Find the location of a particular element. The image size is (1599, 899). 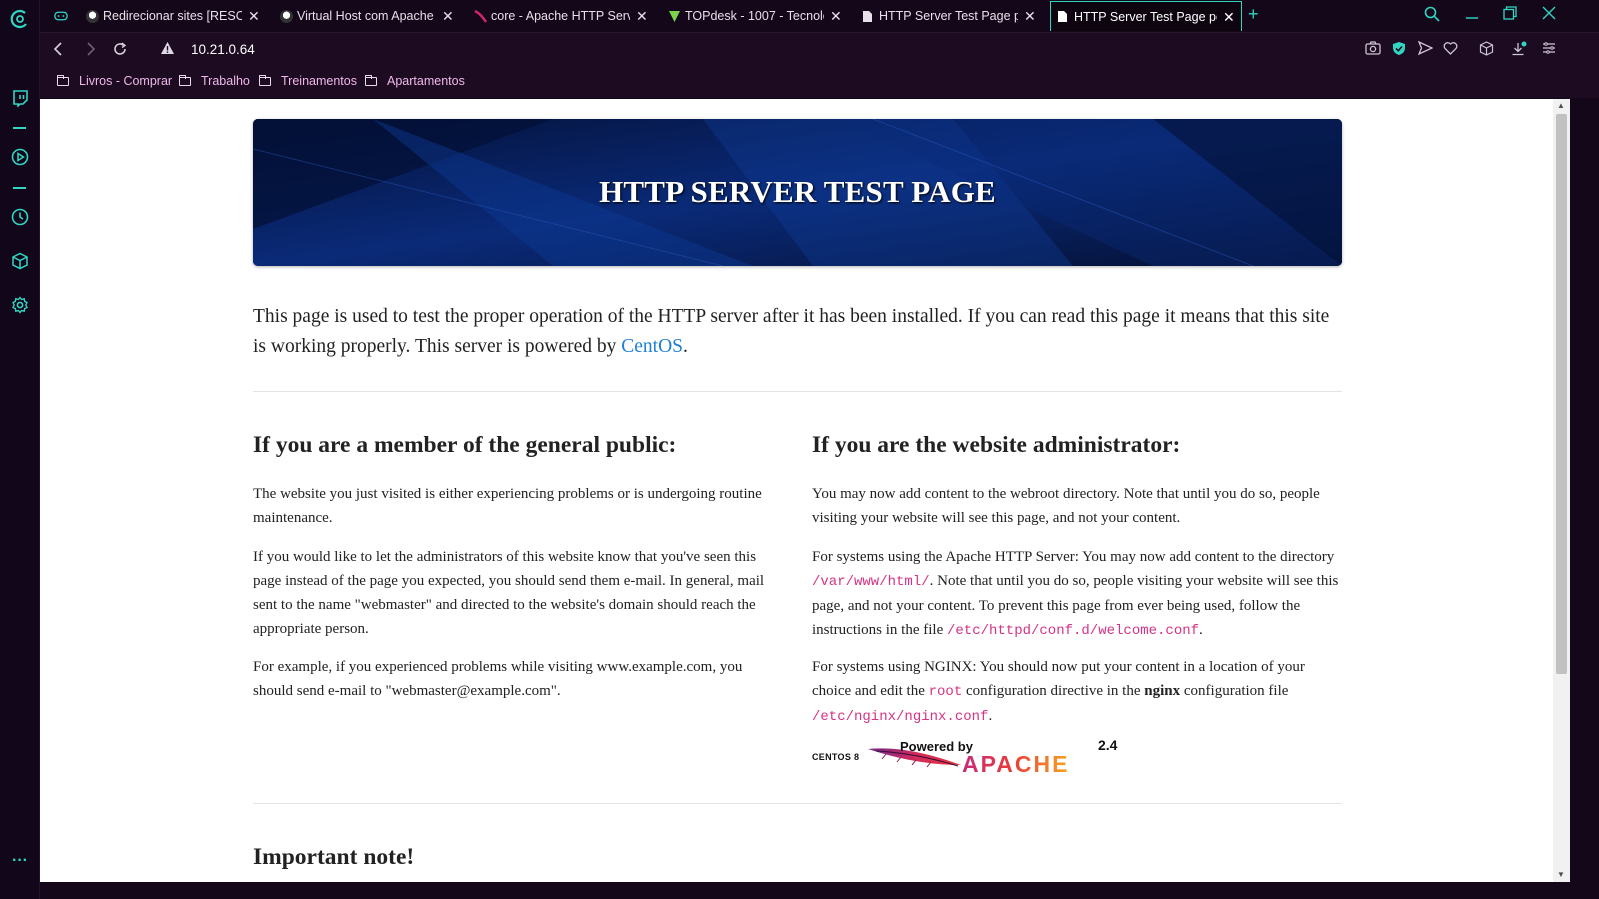

bookmark-folder: Livros - Comprar is located at coordinates (114, 81).